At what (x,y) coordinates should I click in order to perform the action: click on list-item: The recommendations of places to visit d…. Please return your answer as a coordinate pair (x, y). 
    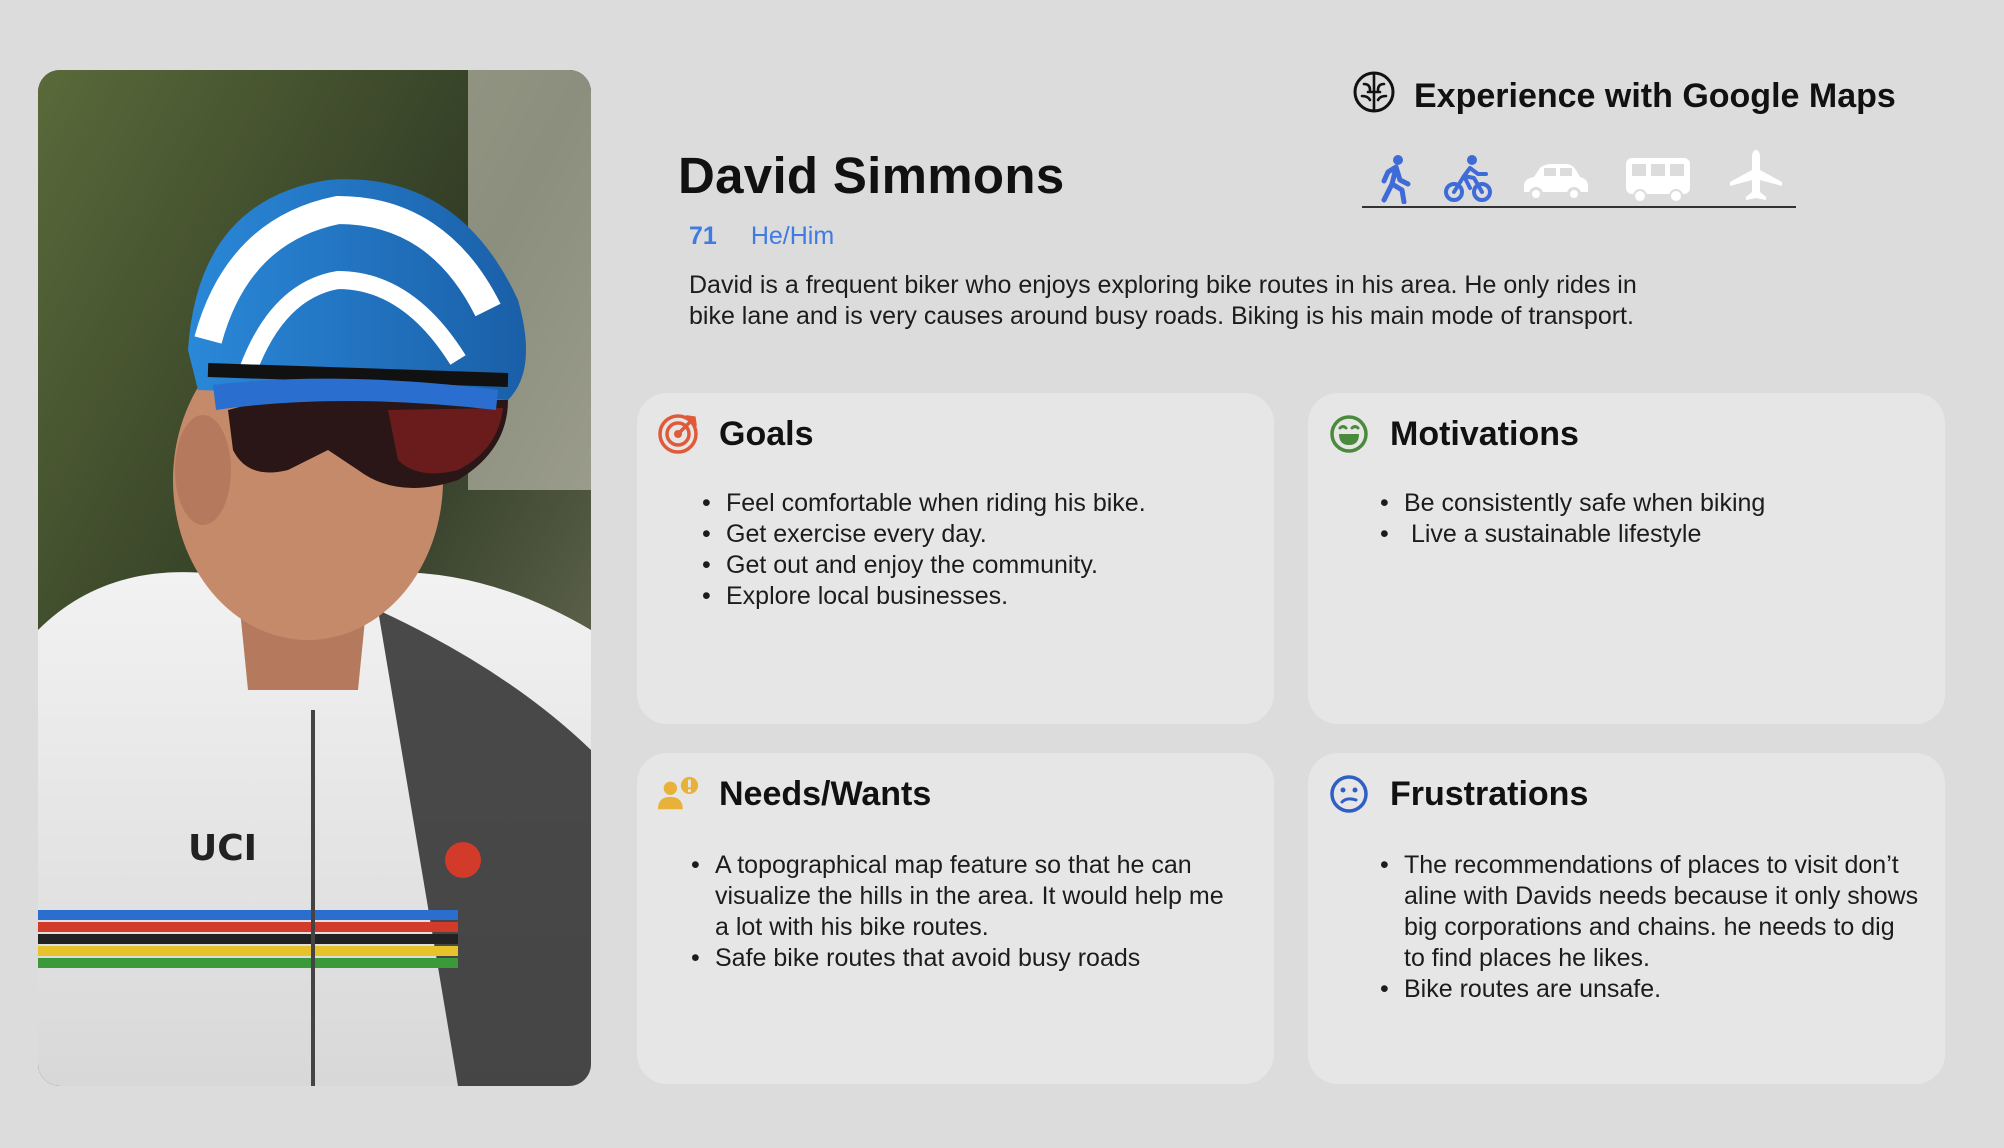
    Looking at the image, I should click on (1650, 912).